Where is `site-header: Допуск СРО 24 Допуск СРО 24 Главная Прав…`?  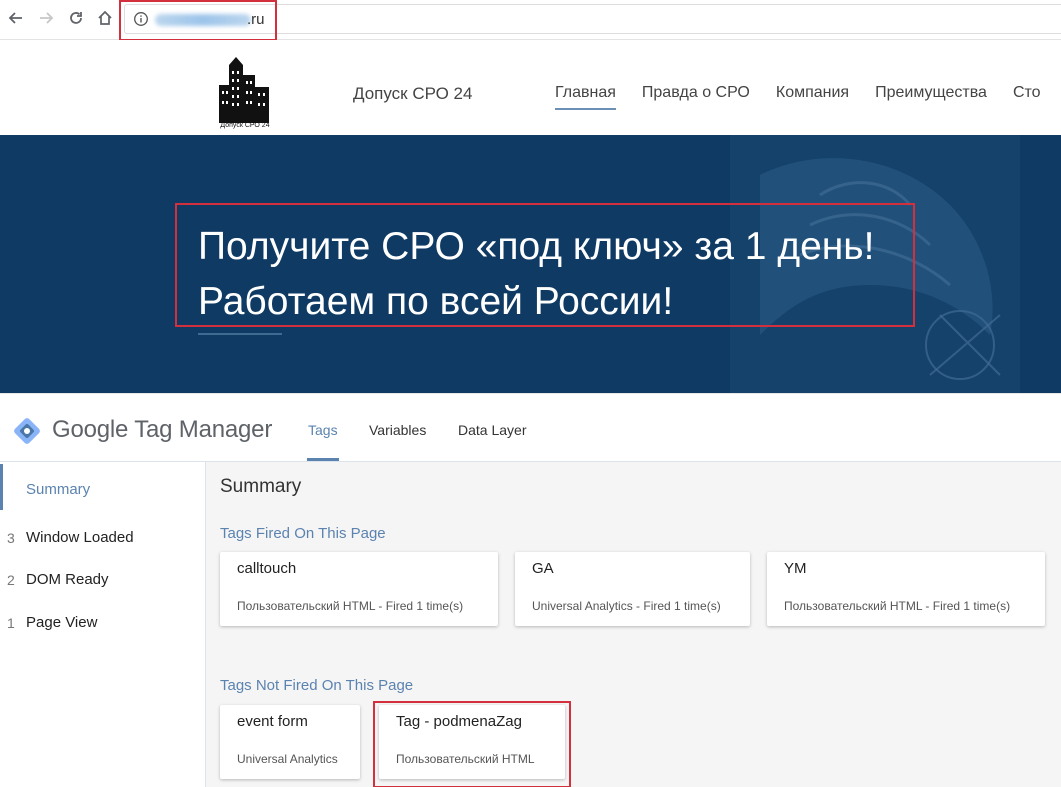
site-header: Допуск СРО 24 Допуск СРО 24 Главная Прав… is located at coordinates (530, 87).